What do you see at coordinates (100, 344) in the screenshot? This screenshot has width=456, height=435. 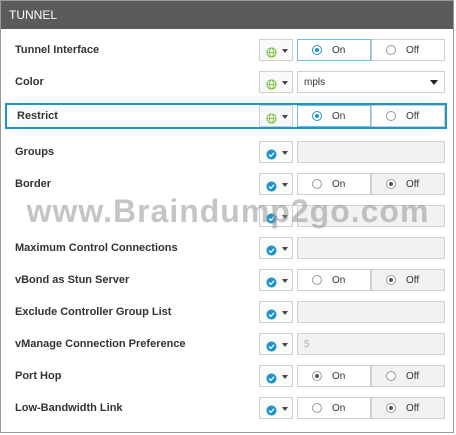 I see `setting-label: vManage Connection Preference` at bounding box center [100, 344].